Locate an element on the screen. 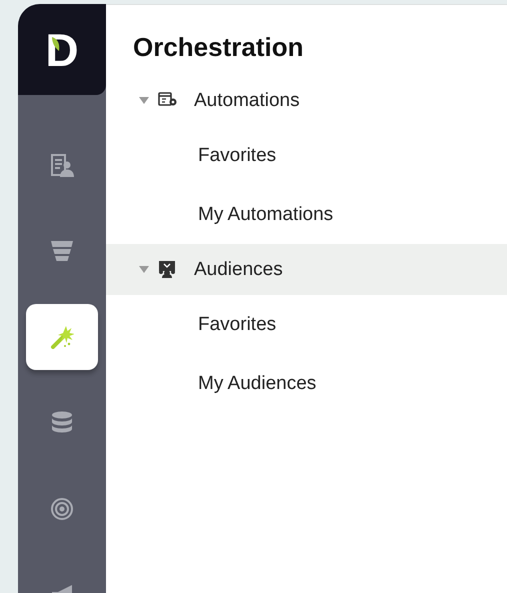 Image resolution: width=507 pixels, height=593 pixels. tree-item: Audiences is located at coordinates (306, 269).